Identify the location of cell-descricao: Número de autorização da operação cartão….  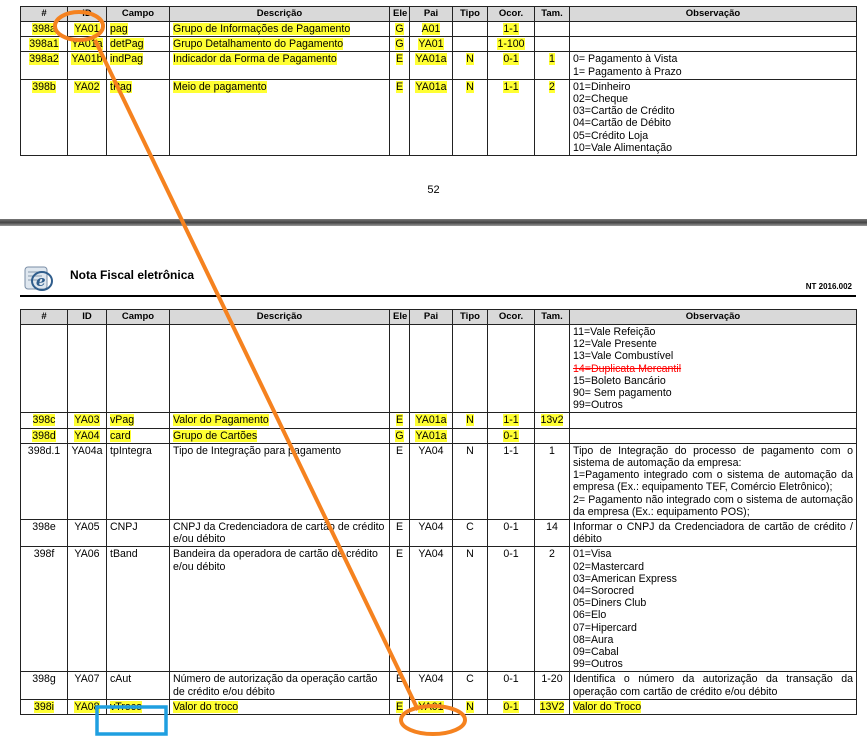
(279, 685).